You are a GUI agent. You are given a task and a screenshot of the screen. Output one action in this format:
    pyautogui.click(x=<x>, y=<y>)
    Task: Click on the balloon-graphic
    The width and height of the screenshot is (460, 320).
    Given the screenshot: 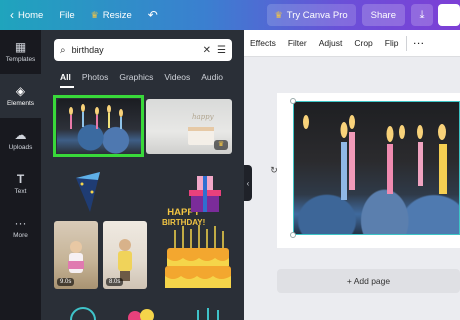 What is the action you would take?
    pyautogui.click(x=83, y=313)
    